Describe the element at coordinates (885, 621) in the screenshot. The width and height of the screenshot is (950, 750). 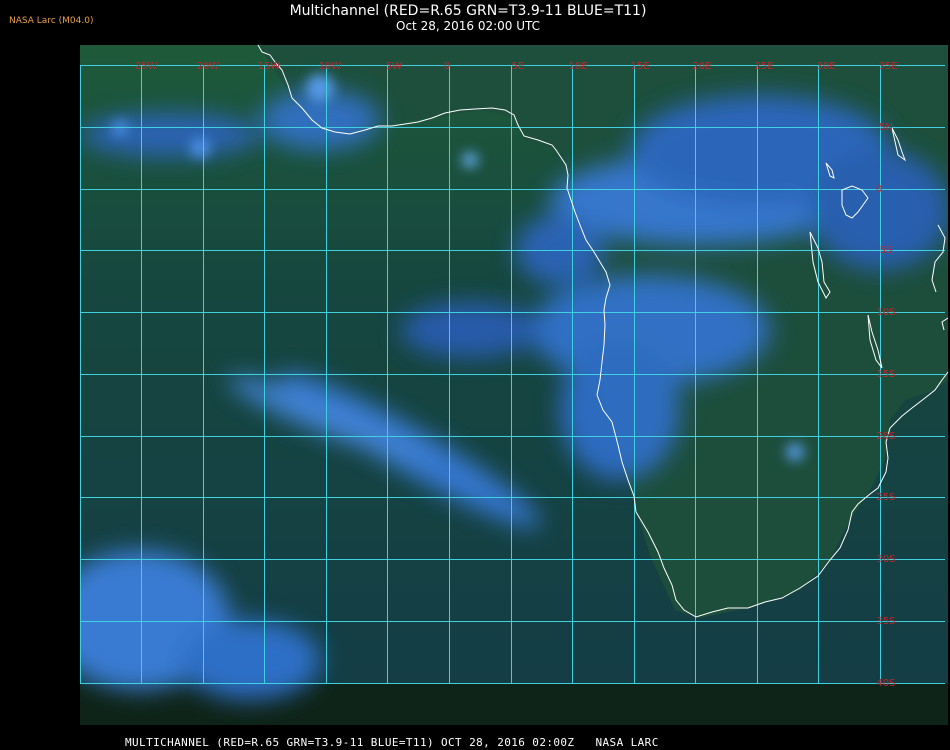
I see `lat-label: 35S` at that location.